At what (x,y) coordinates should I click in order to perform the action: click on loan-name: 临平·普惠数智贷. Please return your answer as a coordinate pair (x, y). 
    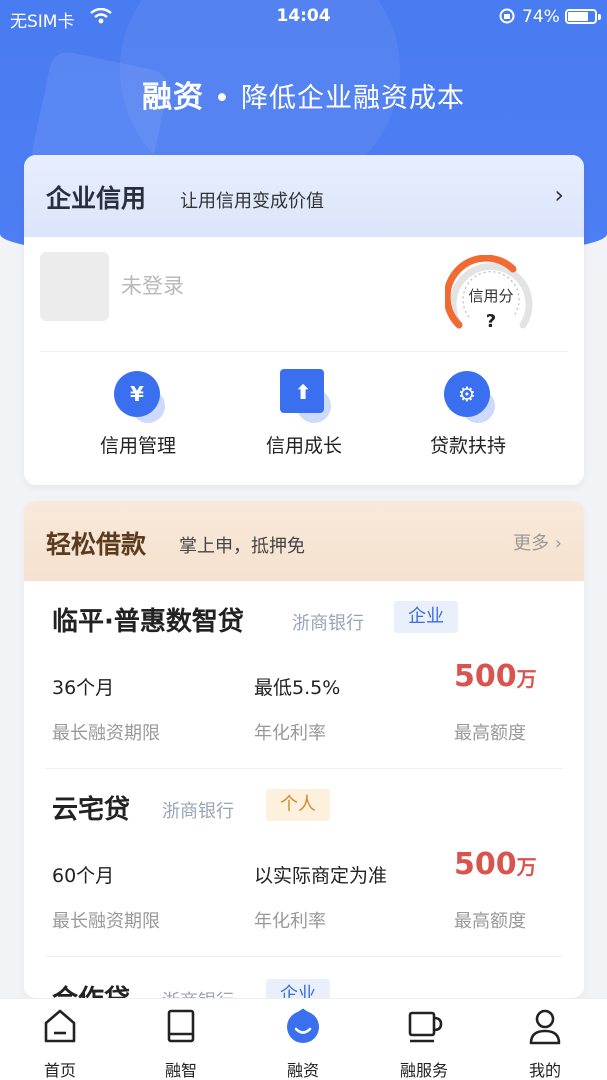
    Looking at the image, I should click on (148, 622).